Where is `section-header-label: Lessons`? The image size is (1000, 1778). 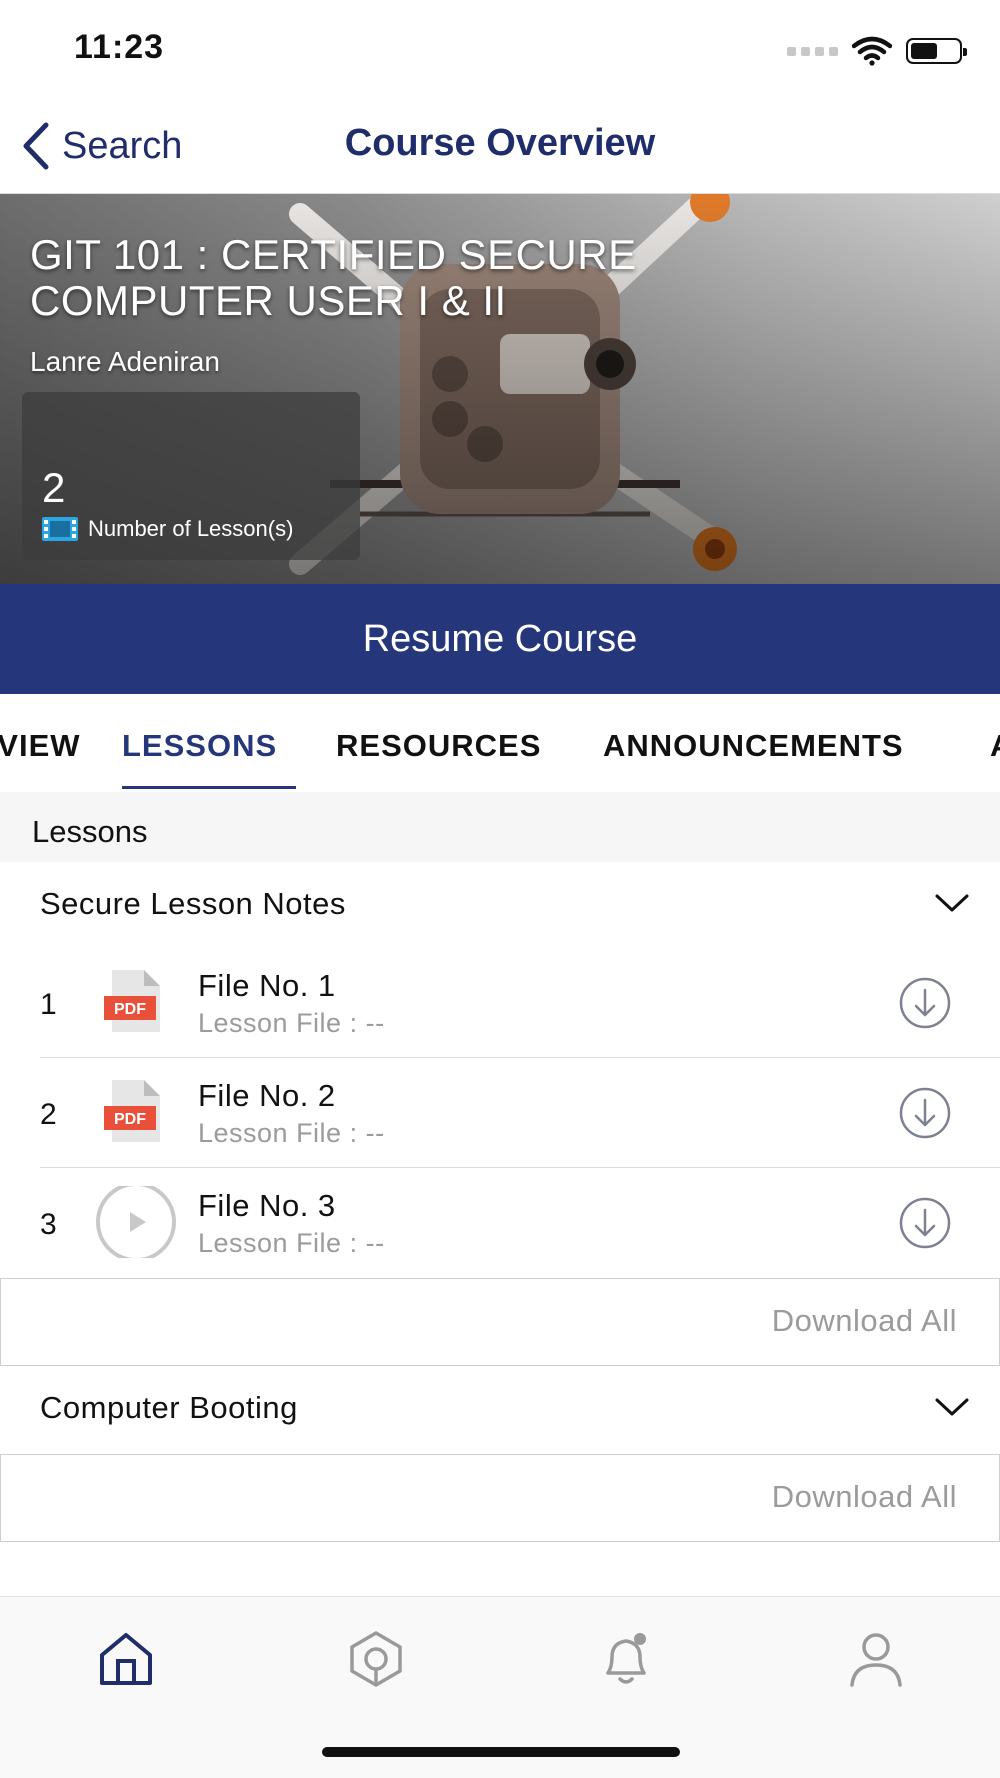
section-header-label: Lessons is located at coordinates (90, 831).